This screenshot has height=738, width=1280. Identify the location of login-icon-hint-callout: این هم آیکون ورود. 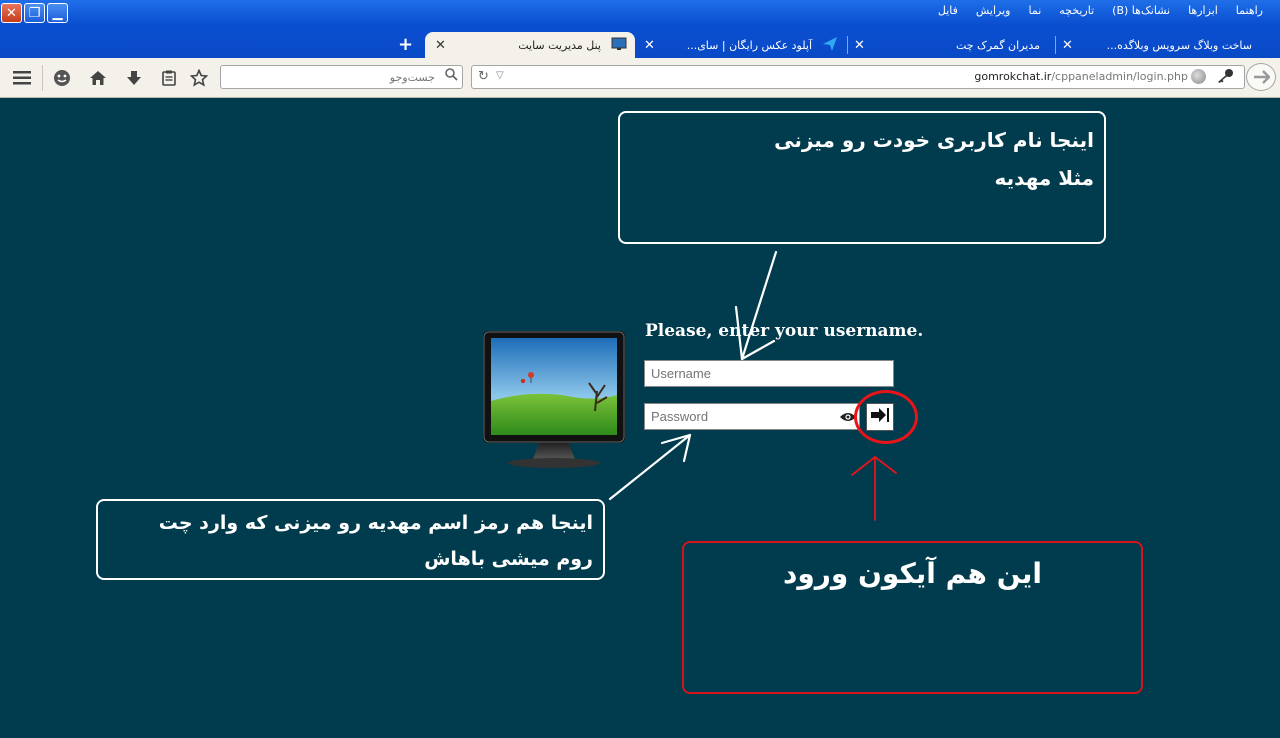
(912, 617).